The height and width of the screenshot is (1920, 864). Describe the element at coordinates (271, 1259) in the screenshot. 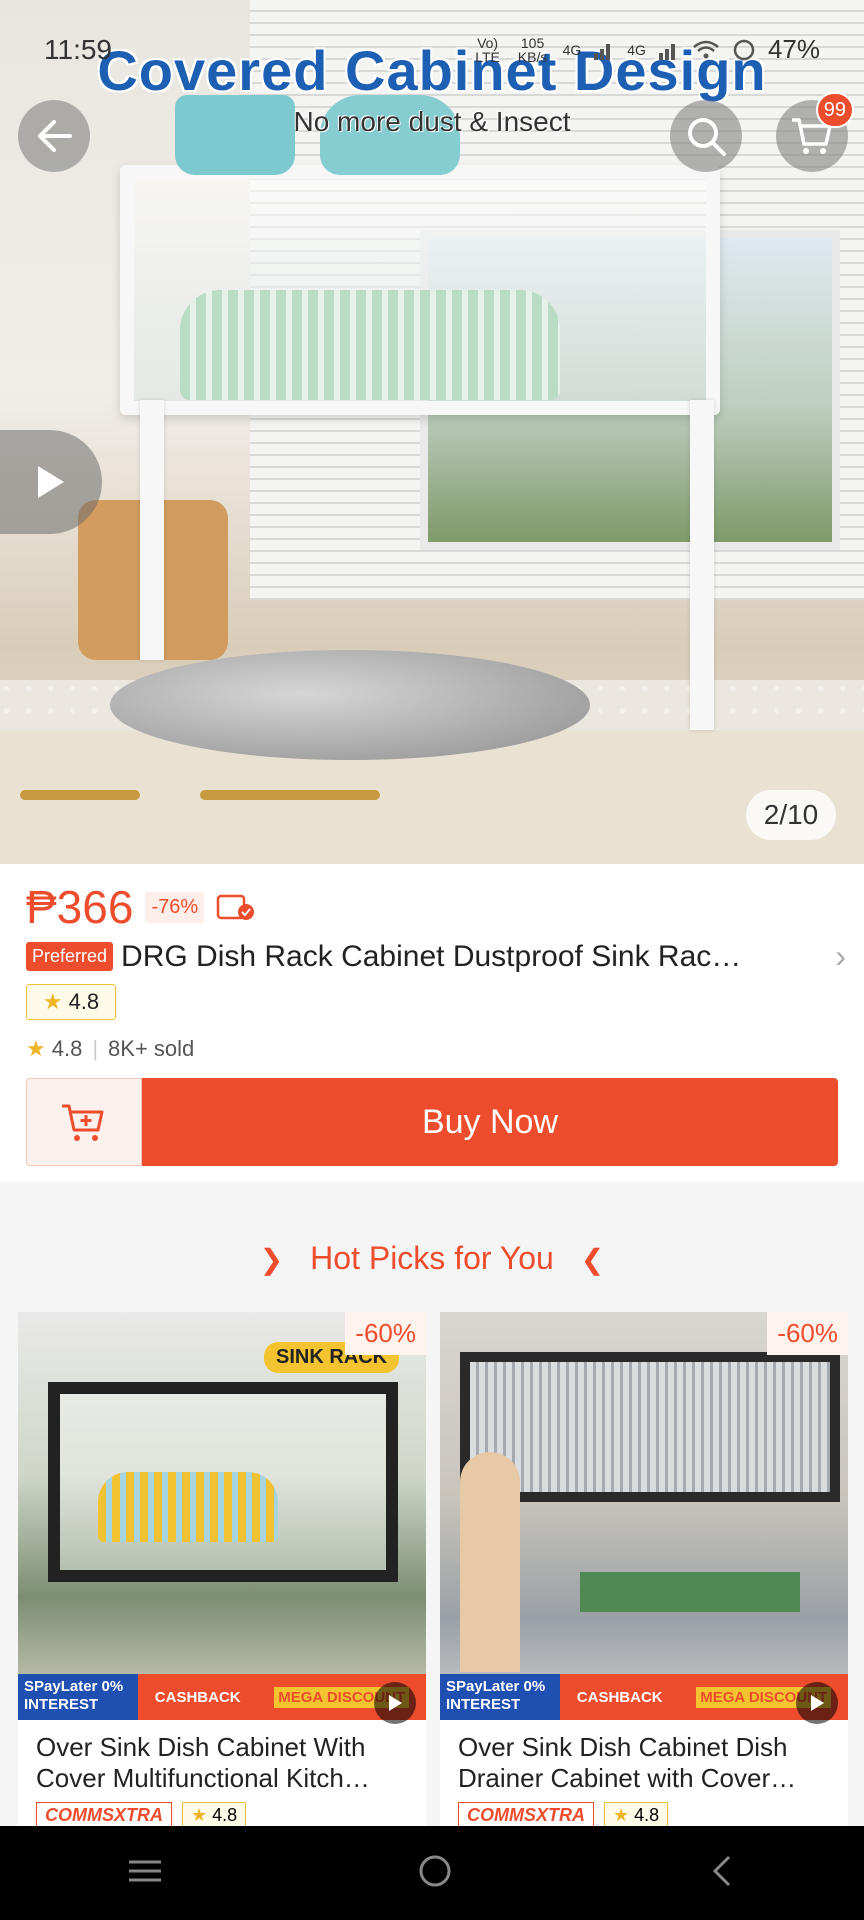

I see `sparkle-left-icon: ❯` at that location.